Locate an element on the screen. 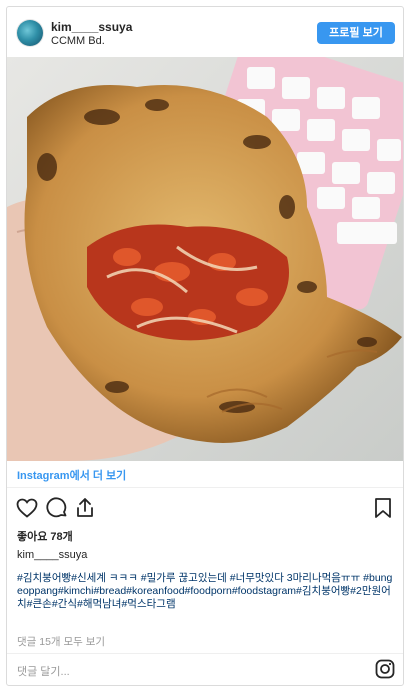 The height and width of the screenshot is (691, 411). username: kim____ssuya is located at coordinates (91, 27).